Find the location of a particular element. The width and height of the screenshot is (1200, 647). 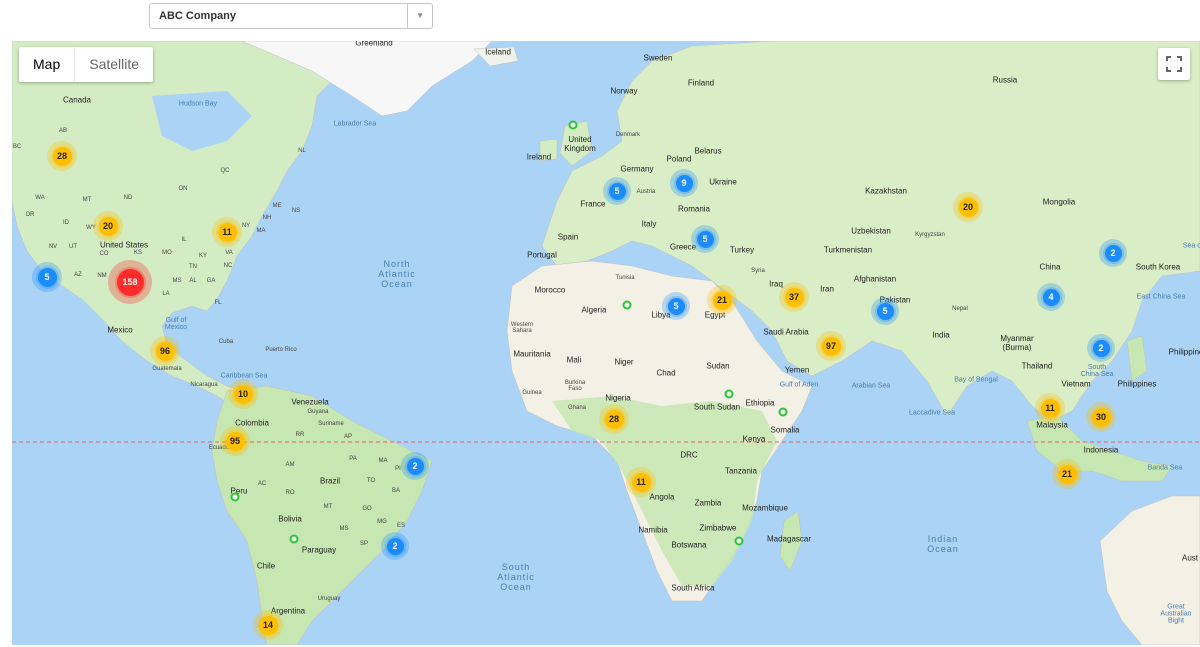

cluster-count: 30 is located at coordinates (1101, 417).